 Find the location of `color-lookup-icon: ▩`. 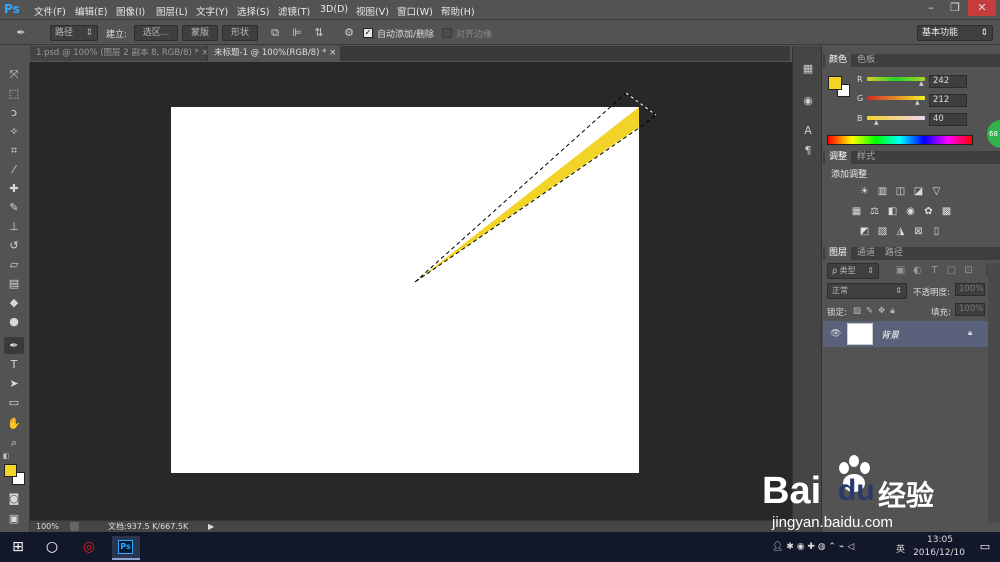

color-lookup-icon: ▩ is located at coordinates (946, 211).